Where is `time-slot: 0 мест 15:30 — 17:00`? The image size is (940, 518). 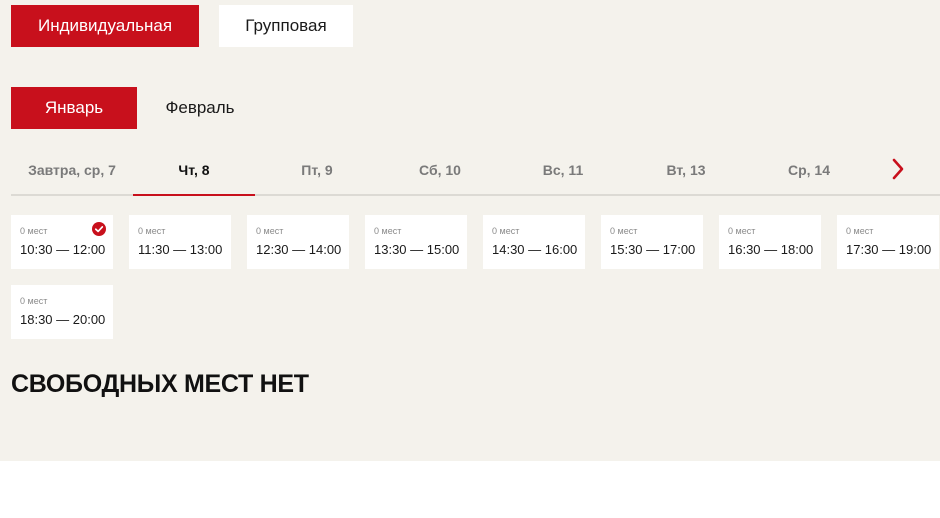
time-slot: 0 мест 15:30 — 17:00 is located at coordinates (652, 242).